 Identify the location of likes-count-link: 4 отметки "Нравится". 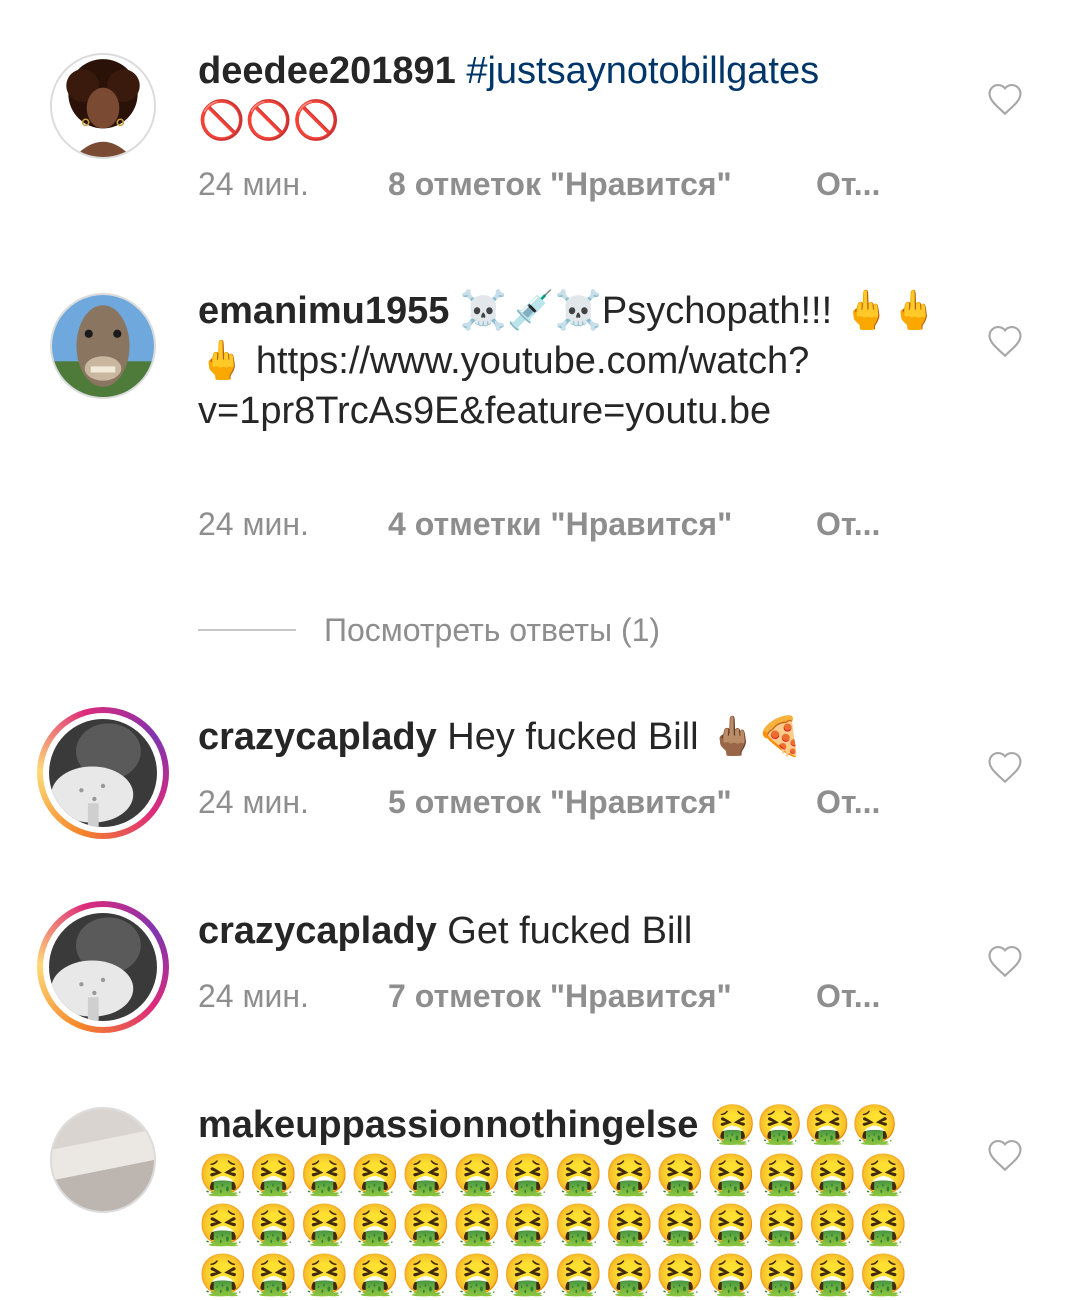
(602, 524).